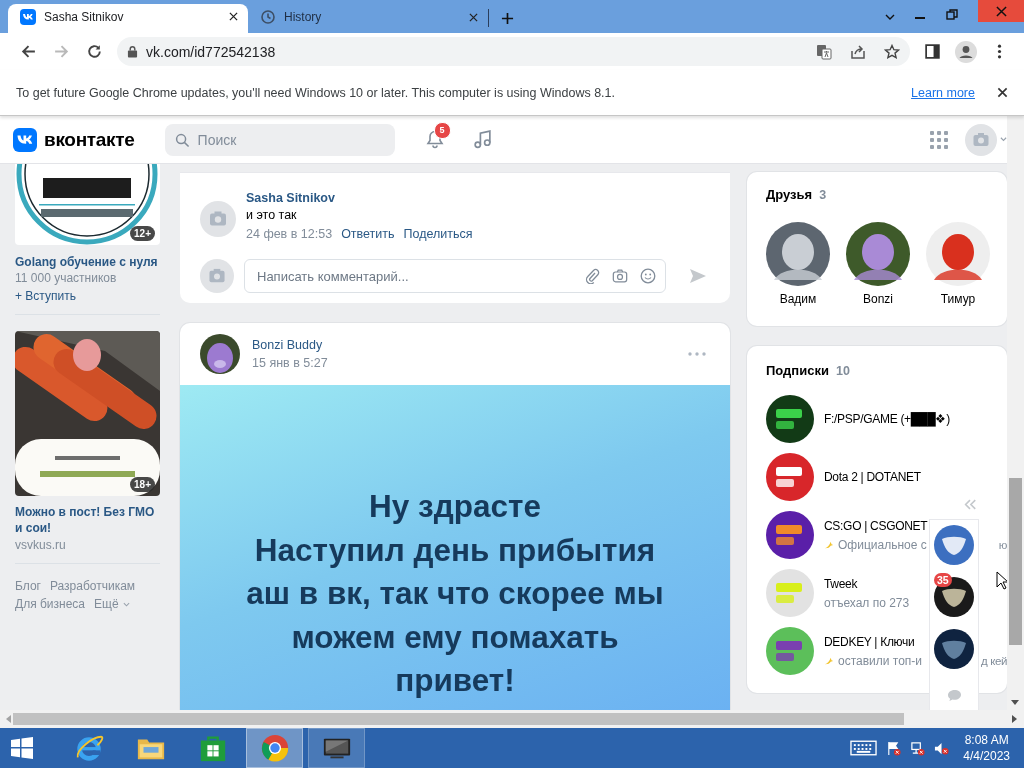 The width and height of the screenshot is (1024, 768). I want to click on section-title: Друзья, so click(789, 194).